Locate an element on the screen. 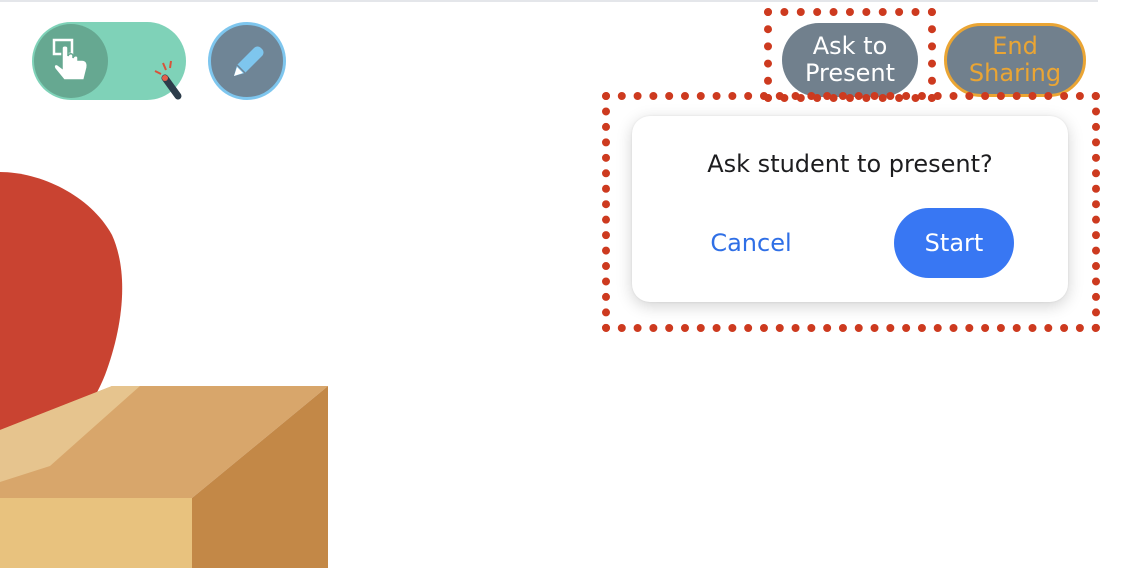 The image size is (1124, 568). ask-to-present-button: Ask to Present is located at coordinates (850, 60).